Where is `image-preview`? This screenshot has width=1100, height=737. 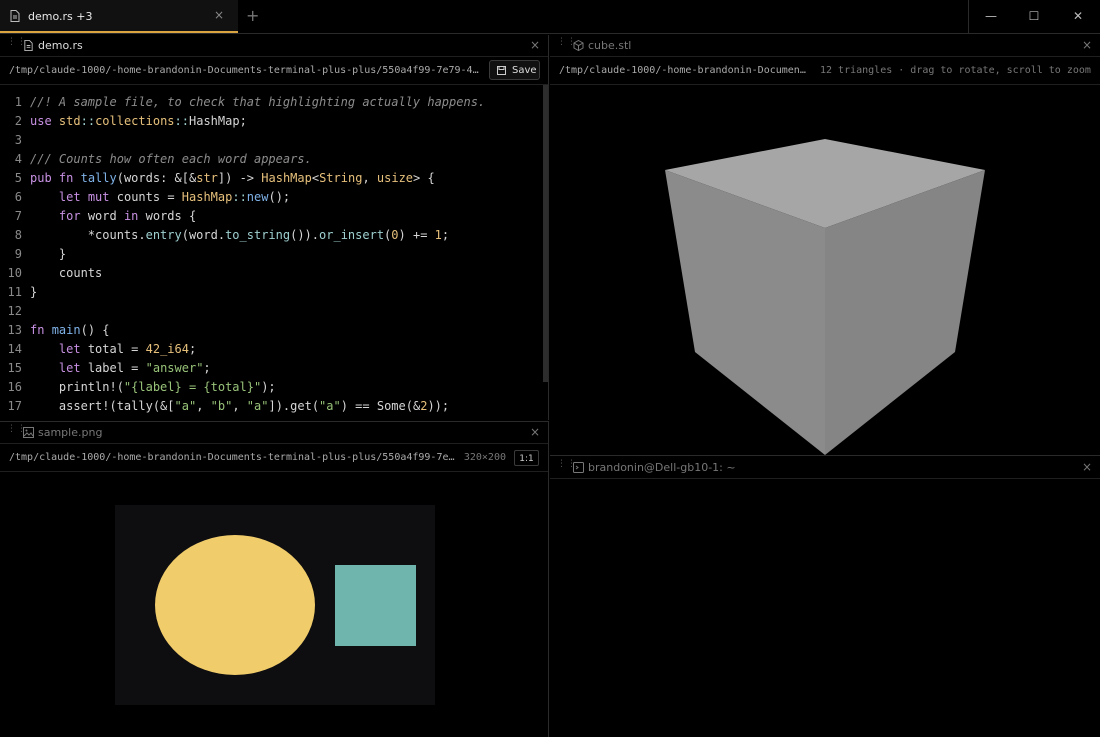
image-preview is located at coordinates (275, 605).